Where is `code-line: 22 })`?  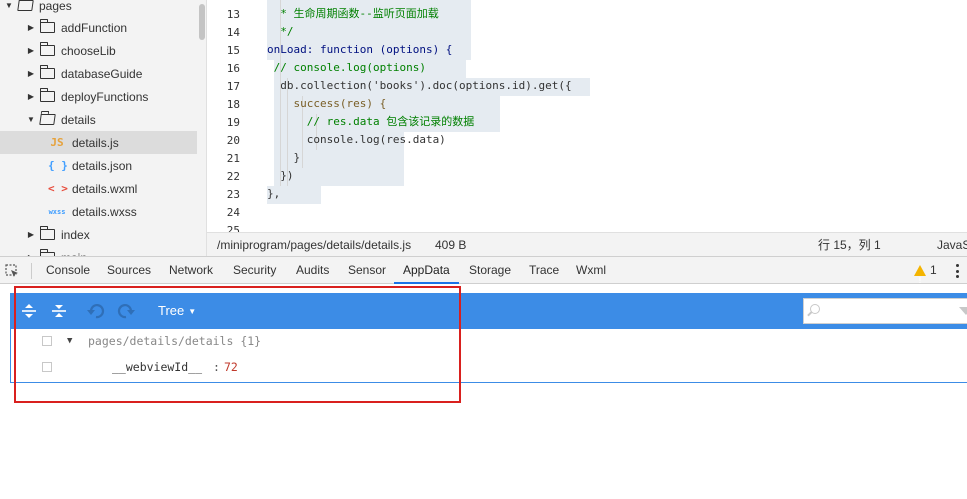 code-line: 22 }) is located at coordinates (587, 176).